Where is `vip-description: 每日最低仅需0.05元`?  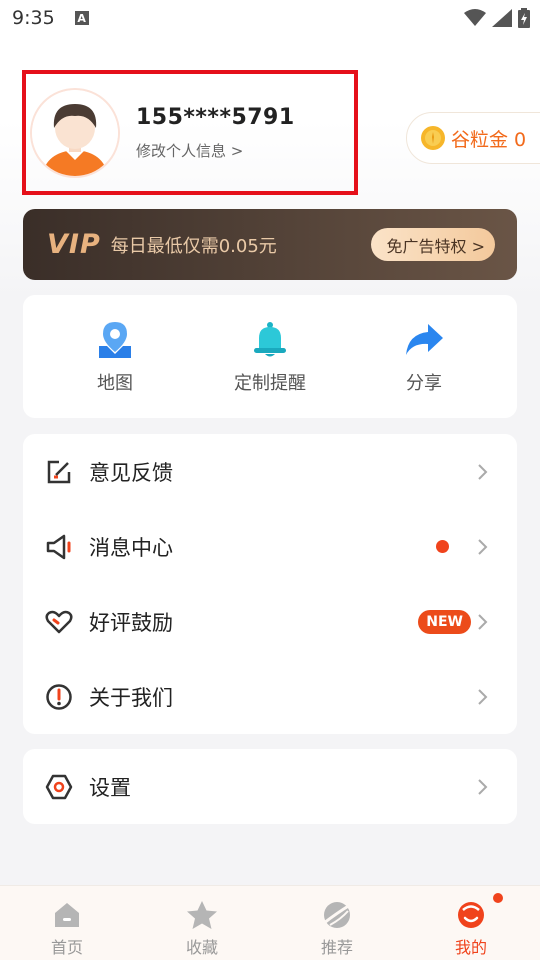 vip-description: 每日最低仅需0.05元 is located at coordinates (193, 246).